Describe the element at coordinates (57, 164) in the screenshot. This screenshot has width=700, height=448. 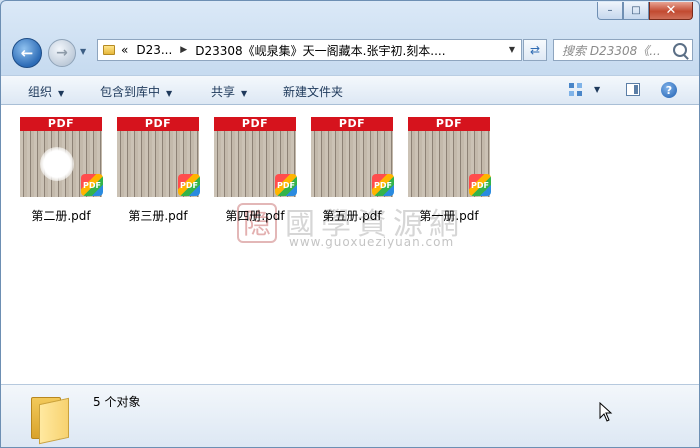
I see `page-stain` at that location.